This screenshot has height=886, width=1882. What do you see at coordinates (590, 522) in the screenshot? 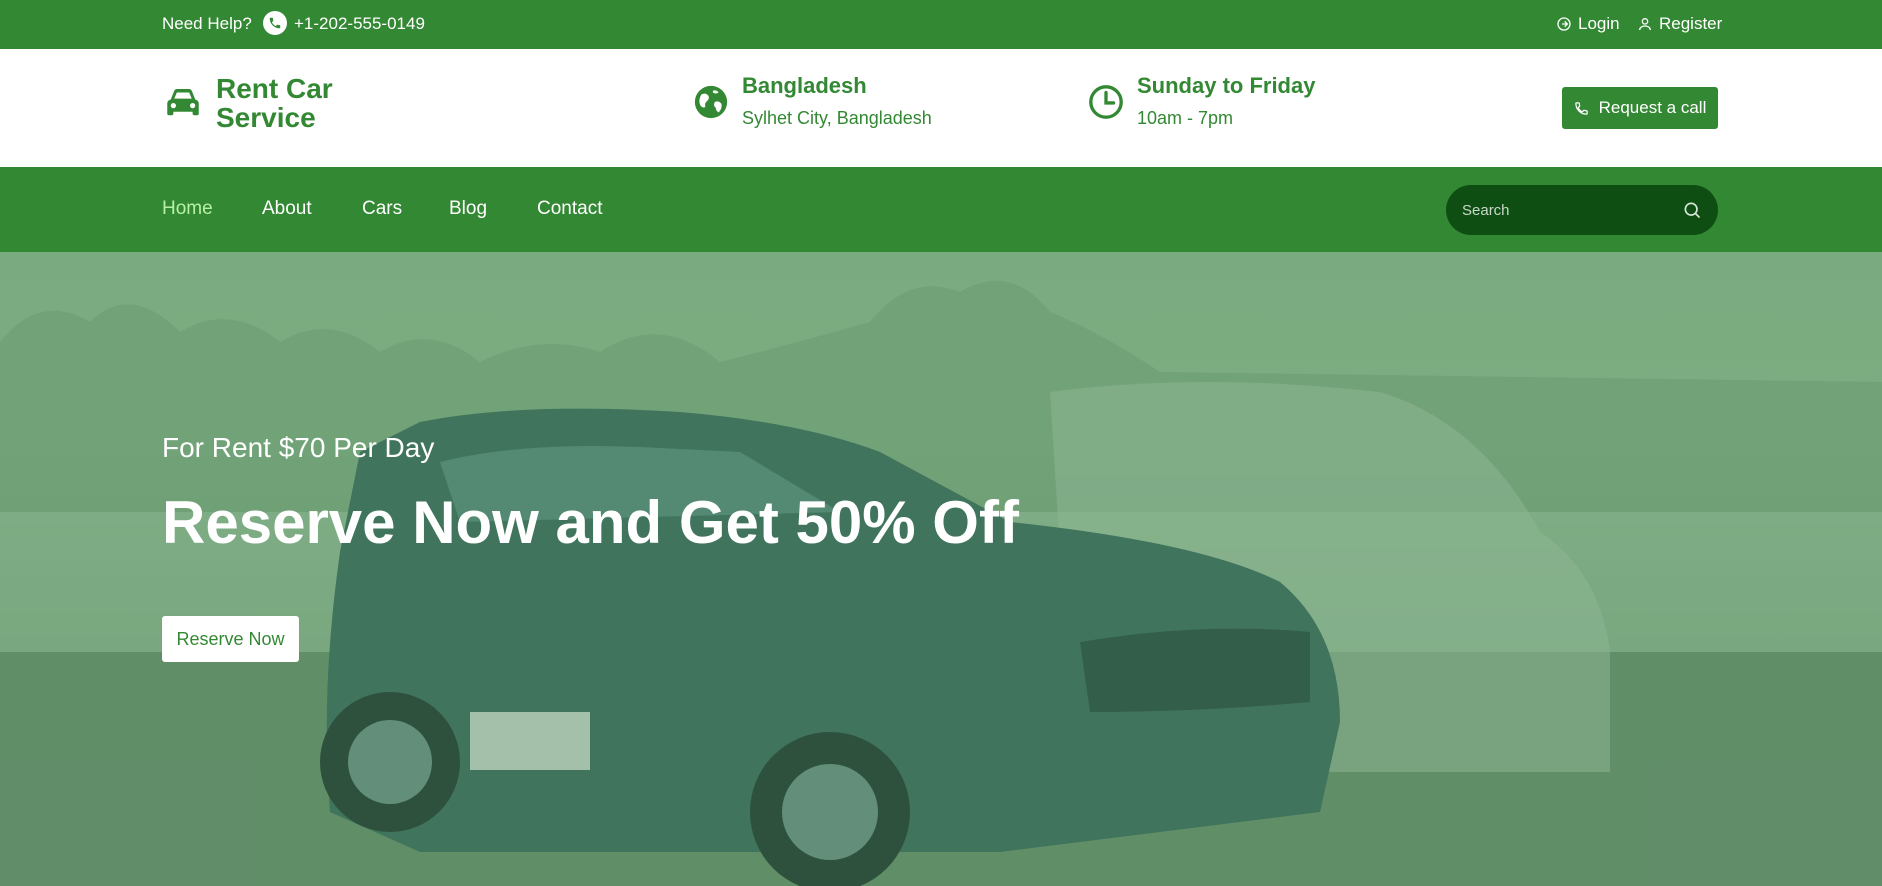
I see `hero-headline: Reserve Now and Get 50% Off` at bounding box center [590, 522].